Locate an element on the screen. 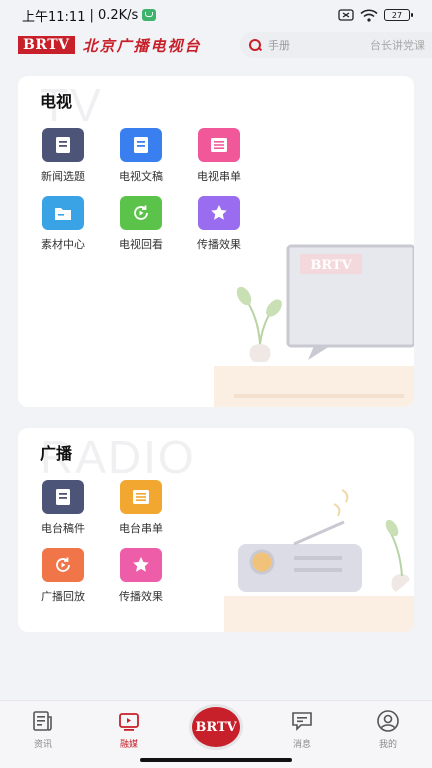 The image size is (432, 768). tab-news: 资讯 is located at coordinates (43, 729).